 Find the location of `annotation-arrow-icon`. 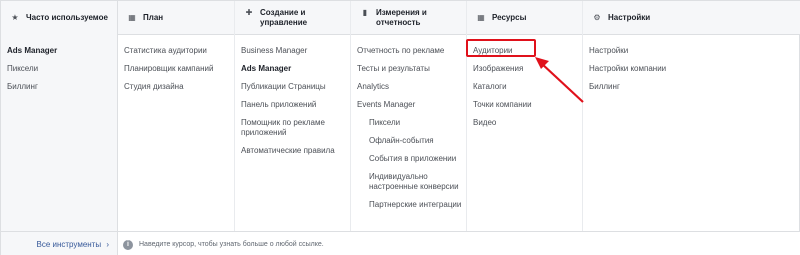

annotation-arrow-icon is located at coordinates (559, 80).